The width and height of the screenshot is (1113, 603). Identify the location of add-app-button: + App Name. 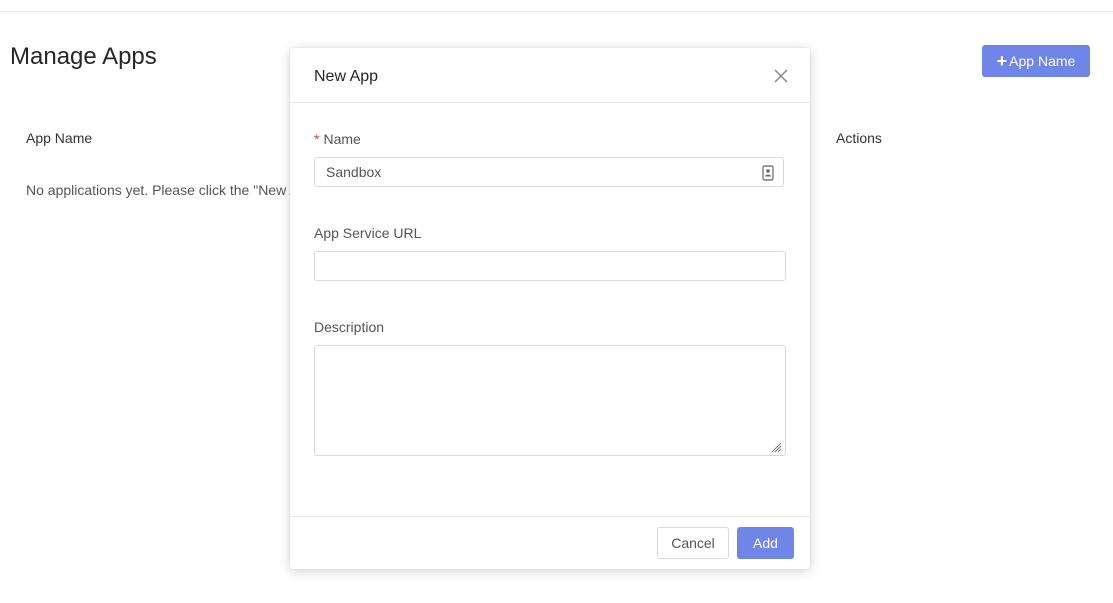
(1036, 61).